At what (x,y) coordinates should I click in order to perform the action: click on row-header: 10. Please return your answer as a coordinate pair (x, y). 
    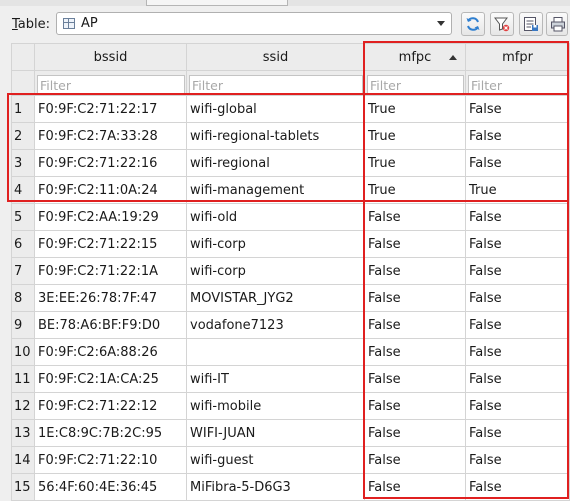
    Looking at the image, I should click on (23, 352).